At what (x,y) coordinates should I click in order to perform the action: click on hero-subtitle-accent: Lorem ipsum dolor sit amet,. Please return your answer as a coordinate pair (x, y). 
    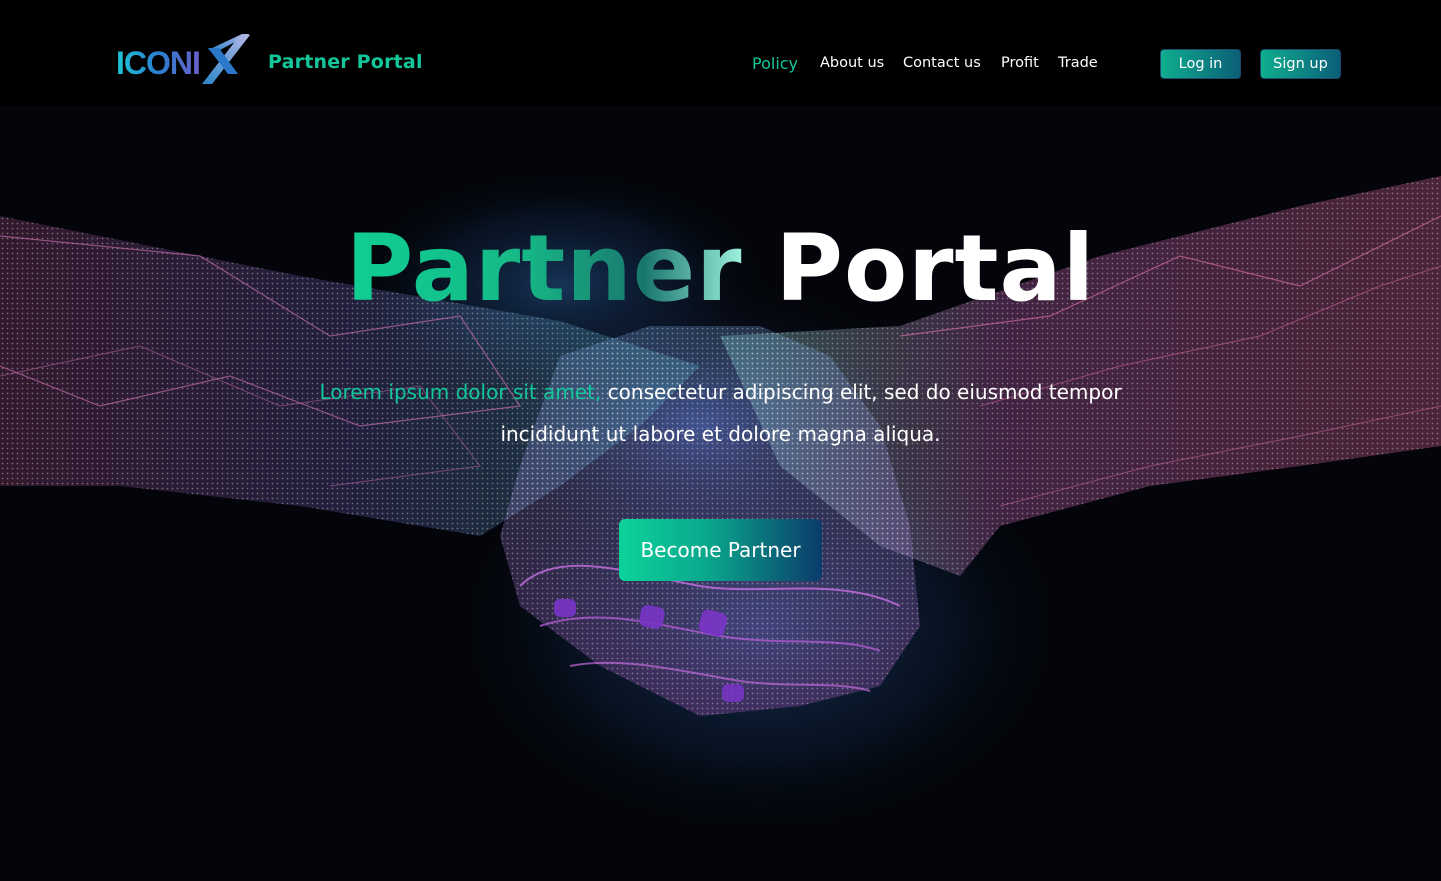
    Looking at the image, I should click on (460, 392).